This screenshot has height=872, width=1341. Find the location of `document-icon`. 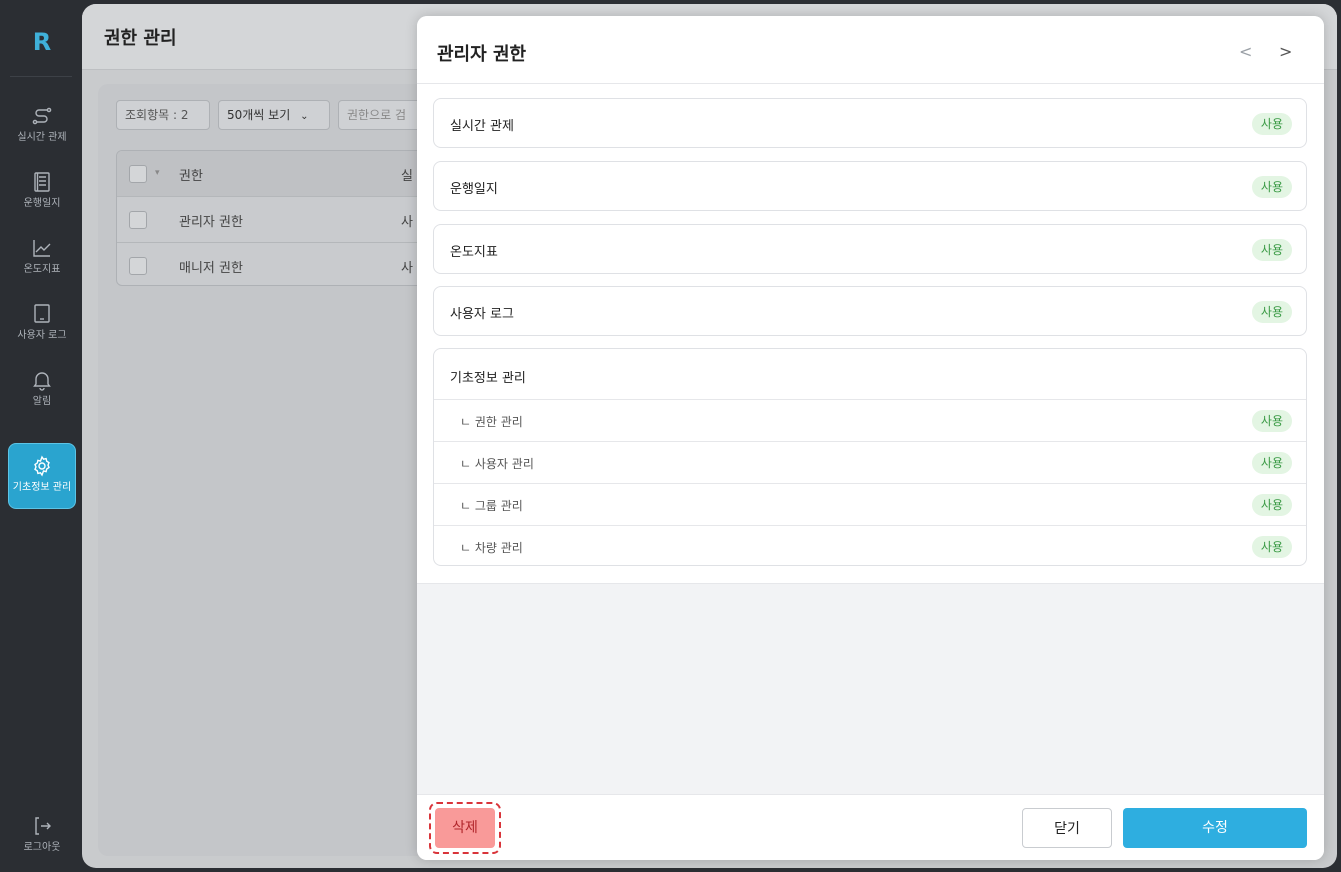

document-icon is located at coordinates (42, 182).